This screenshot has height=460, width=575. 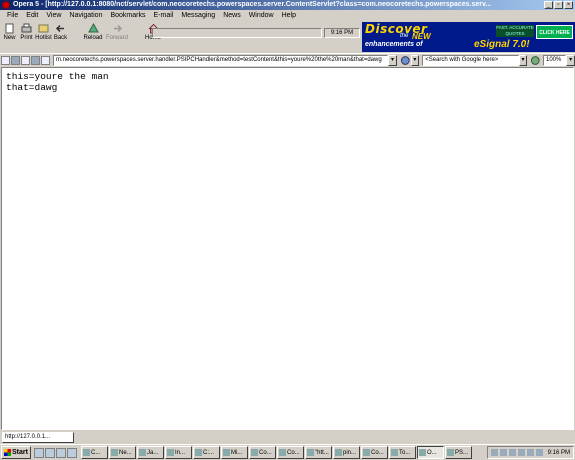 What do you see at coordinates (6, 5) in the screenshot?
I see `opera-icon` at bounding box center [6, 5].